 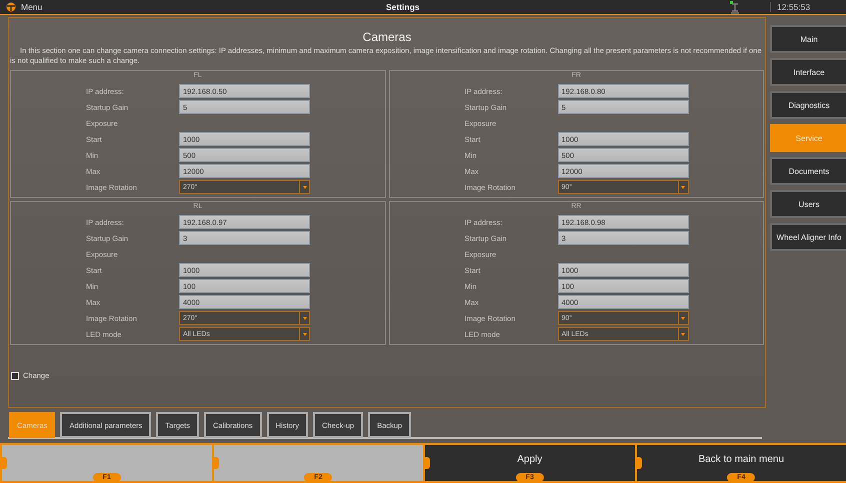 What do you see at coordinates (735, 7) in the screenshot?
I see `network-icon` at bounding box center [735, 7].